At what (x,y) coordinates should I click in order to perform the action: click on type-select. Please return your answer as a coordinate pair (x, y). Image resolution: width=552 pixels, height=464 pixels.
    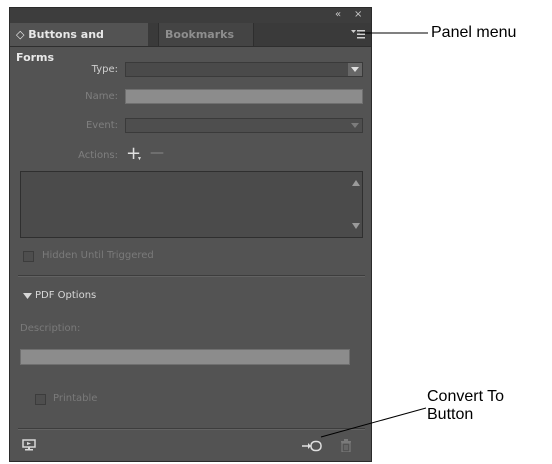
    Looking at the image, I should click on (244, 69).